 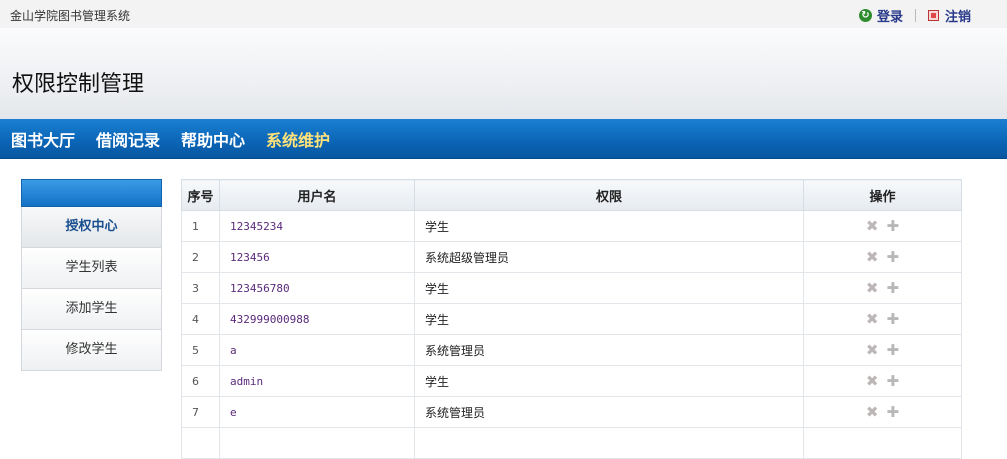 I want to click on top-bar: 金山学院图书管理系统 ↻ 登录 注销, so click(x=503, y=14).